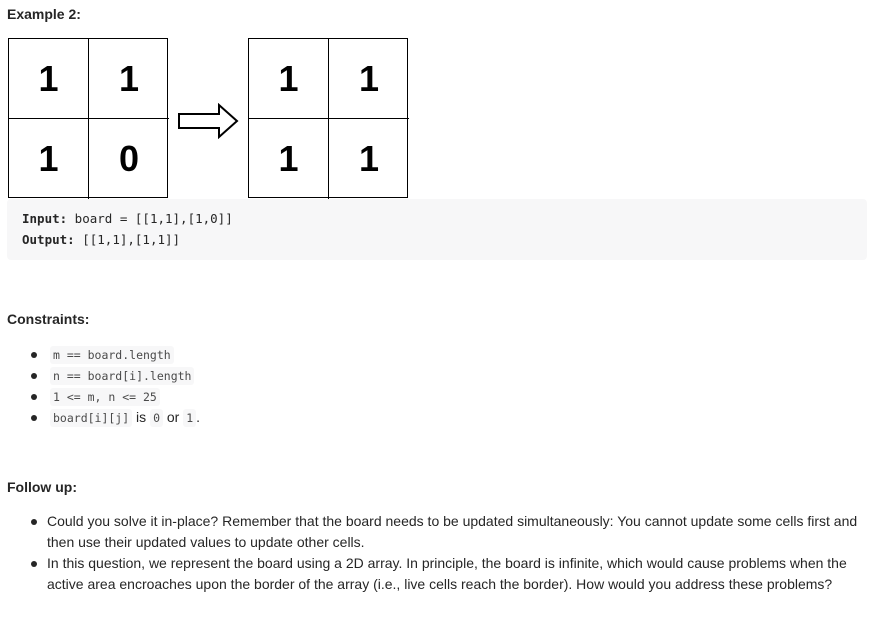  Describe the element at coordinates (122, 376) in the screenshot. I see `inline-code: n == board[i].length` at that location.